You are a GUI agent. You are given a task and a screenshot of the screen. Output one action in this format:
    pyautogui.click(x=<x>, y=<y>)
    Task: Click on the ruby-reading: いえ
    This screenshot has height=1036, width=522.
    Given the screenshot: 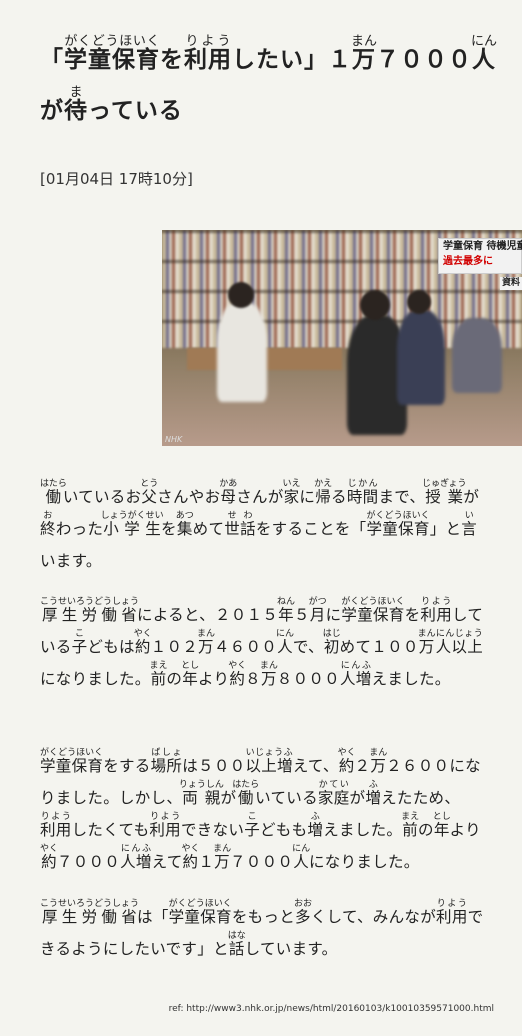 What is the action you would take?
    pyautogui.click(x=291, y=484)
    